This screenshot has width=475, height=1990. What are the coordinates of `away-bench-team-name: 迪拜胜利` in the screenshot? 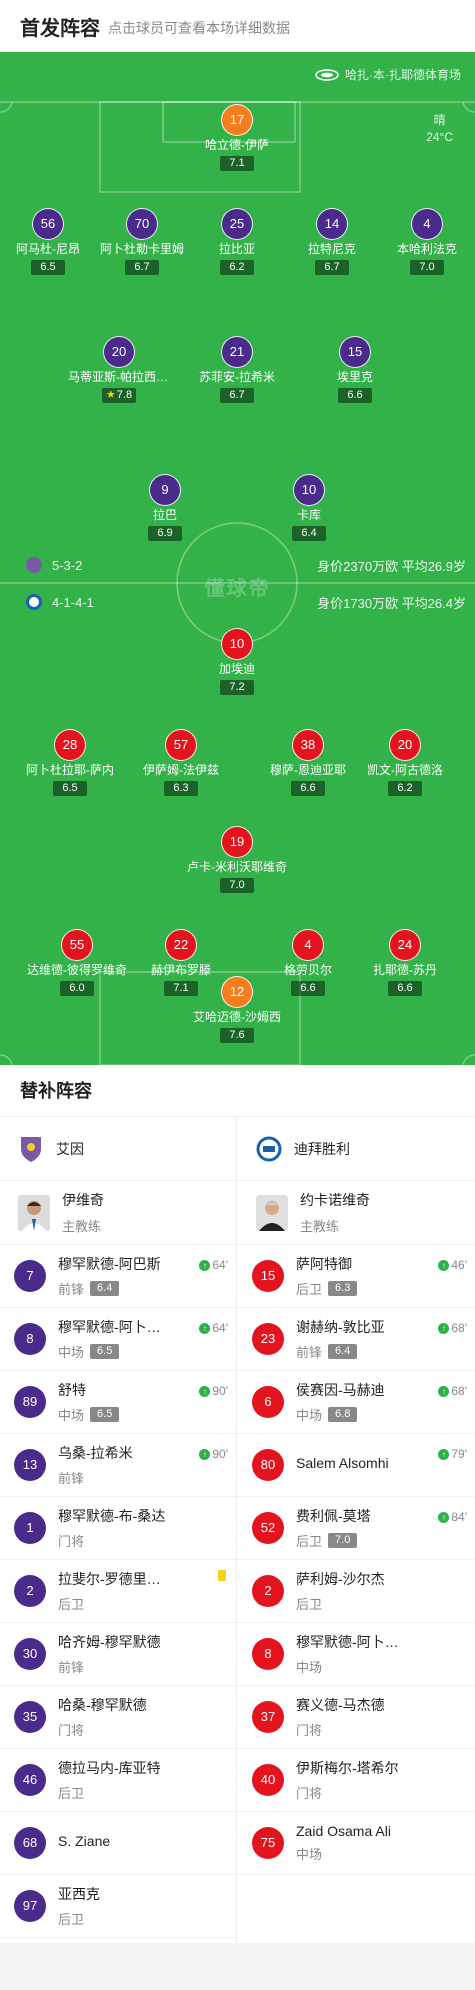 It's located at (322, 1148).